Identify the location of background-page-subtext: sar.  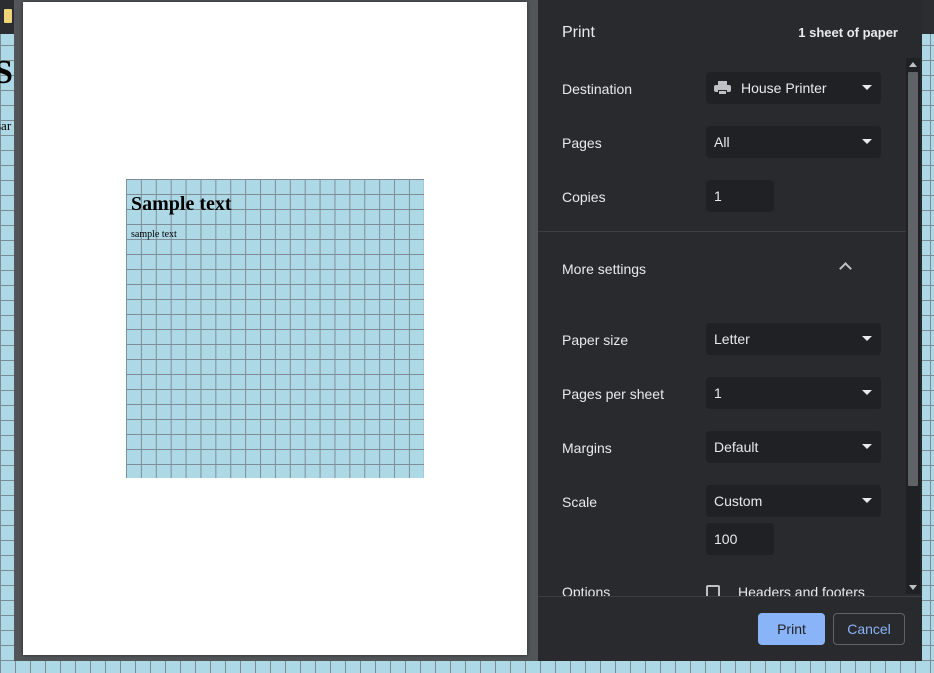
(6, 125).